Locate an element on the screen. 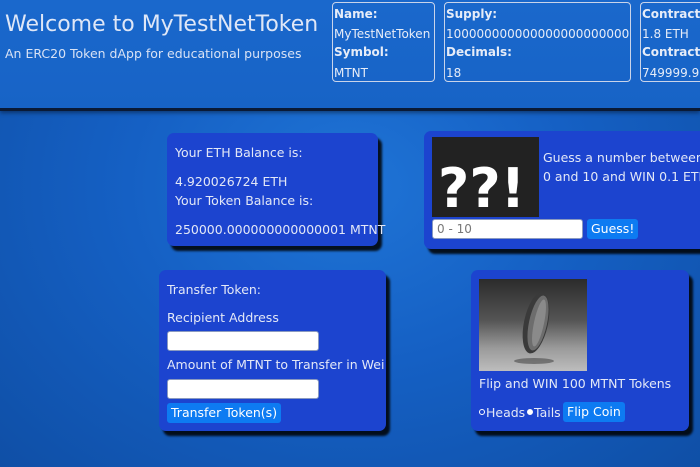 The image size is (700, 467). contract-value-1: 1.8 ETH is located at coordinates (665, 34).